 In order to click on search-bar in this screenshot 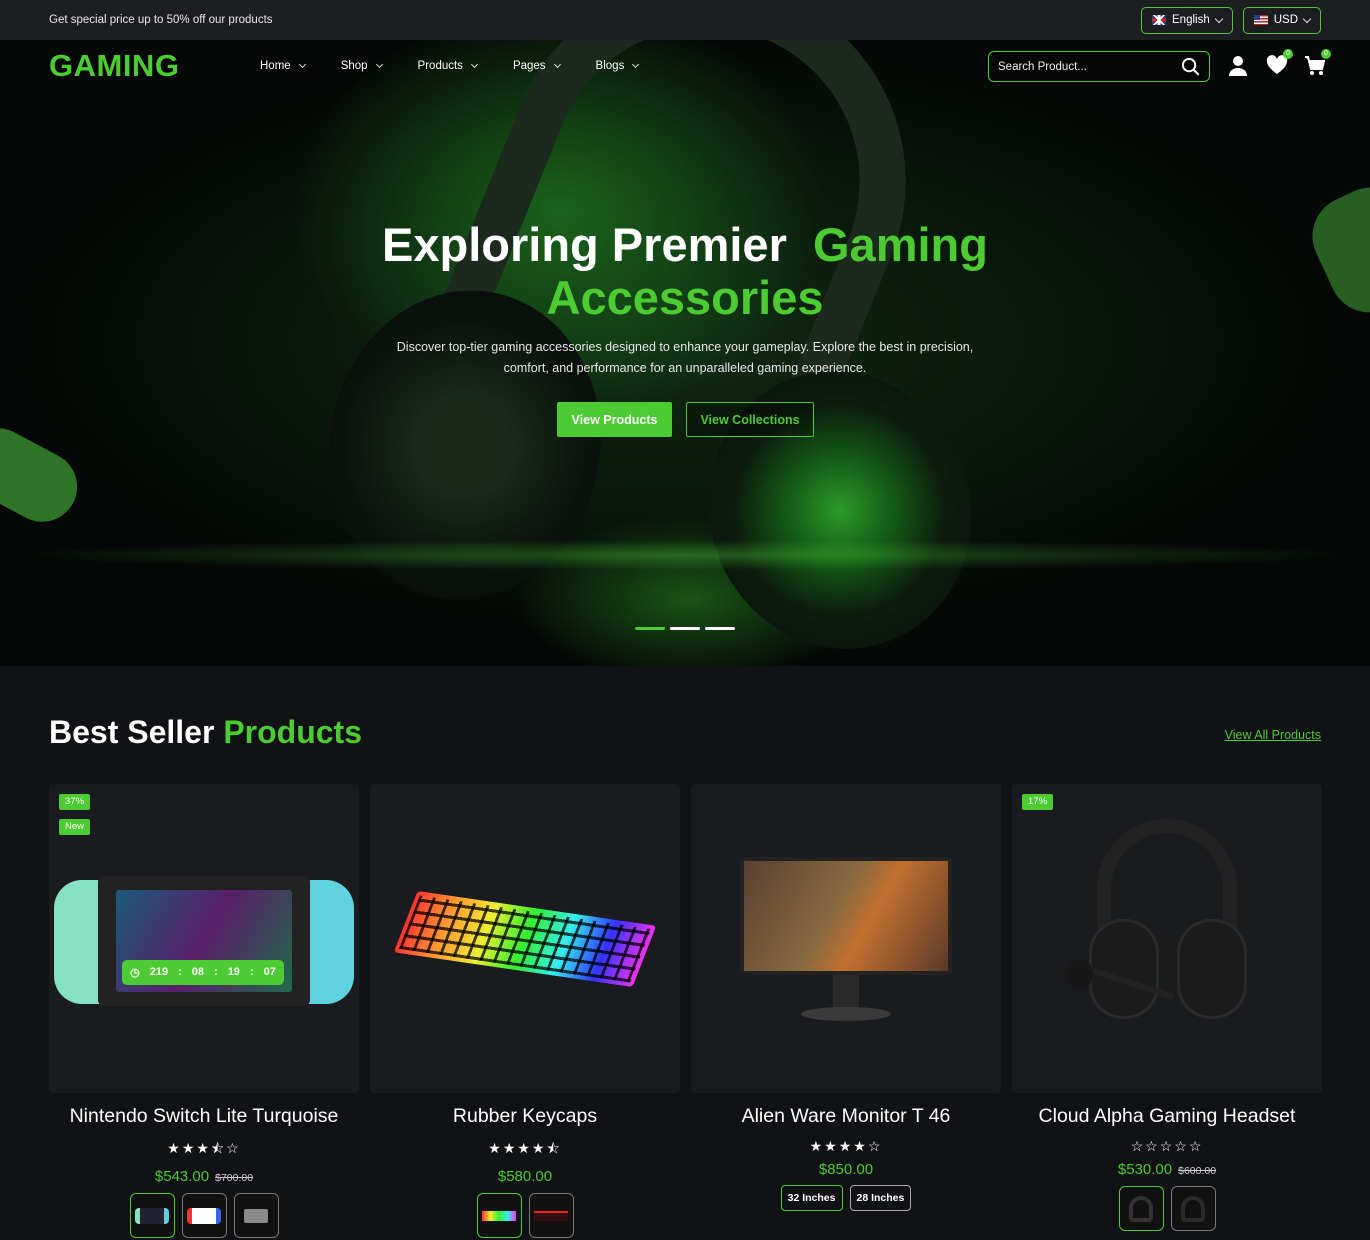, I will do `click(1099, 66)`.